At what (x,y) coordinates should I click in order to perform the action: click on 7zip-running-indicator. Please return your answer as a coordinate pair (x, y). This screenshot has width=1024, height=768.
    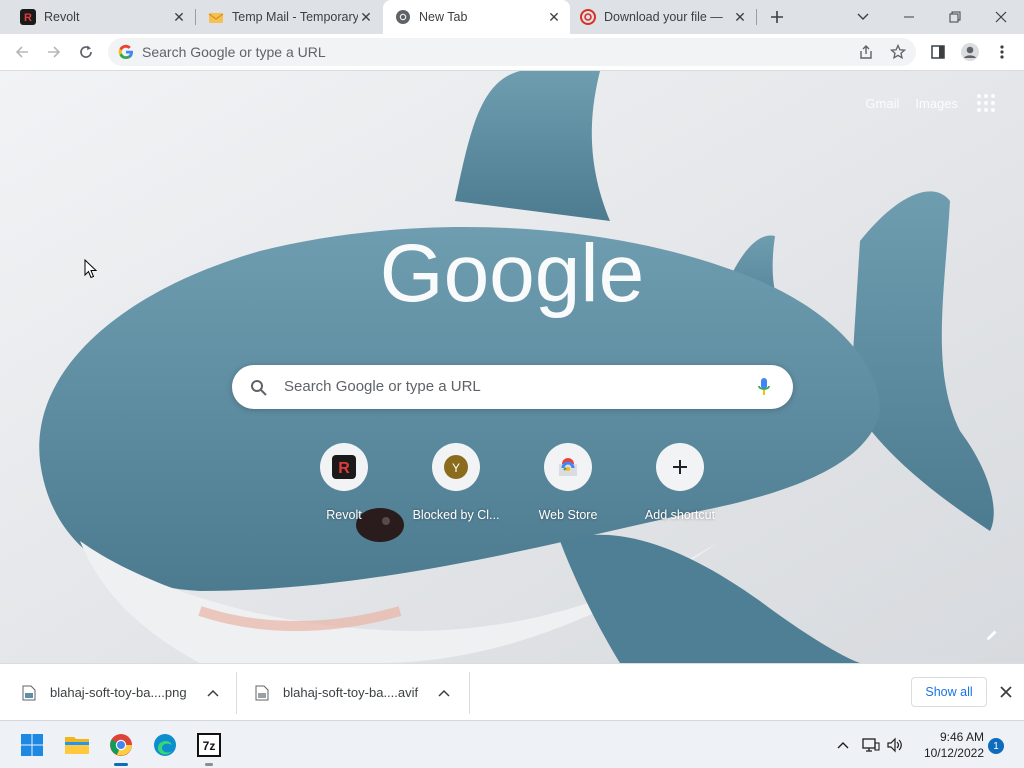
    Looking at the image, I should click on (209, 764).